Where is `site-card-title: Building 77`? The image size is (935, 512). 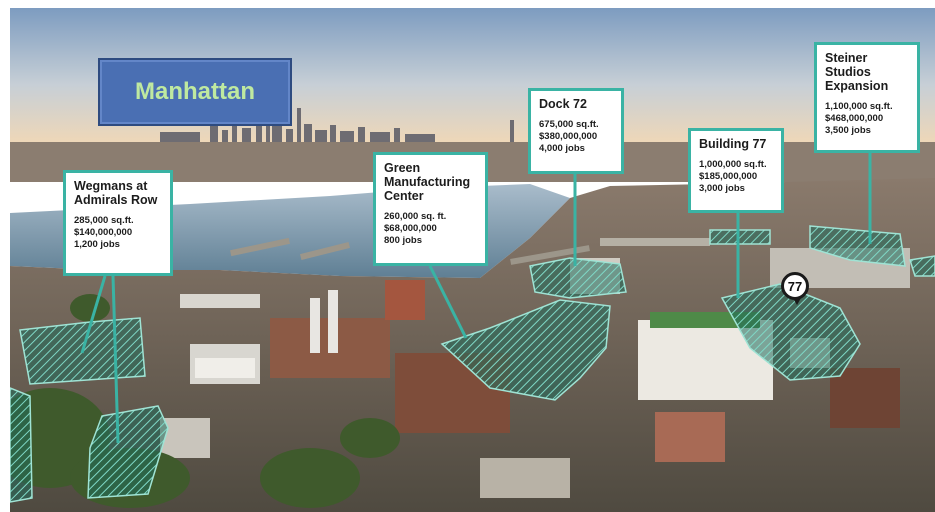
site-card-title: Building 77 is located at coordinates (733, 144).